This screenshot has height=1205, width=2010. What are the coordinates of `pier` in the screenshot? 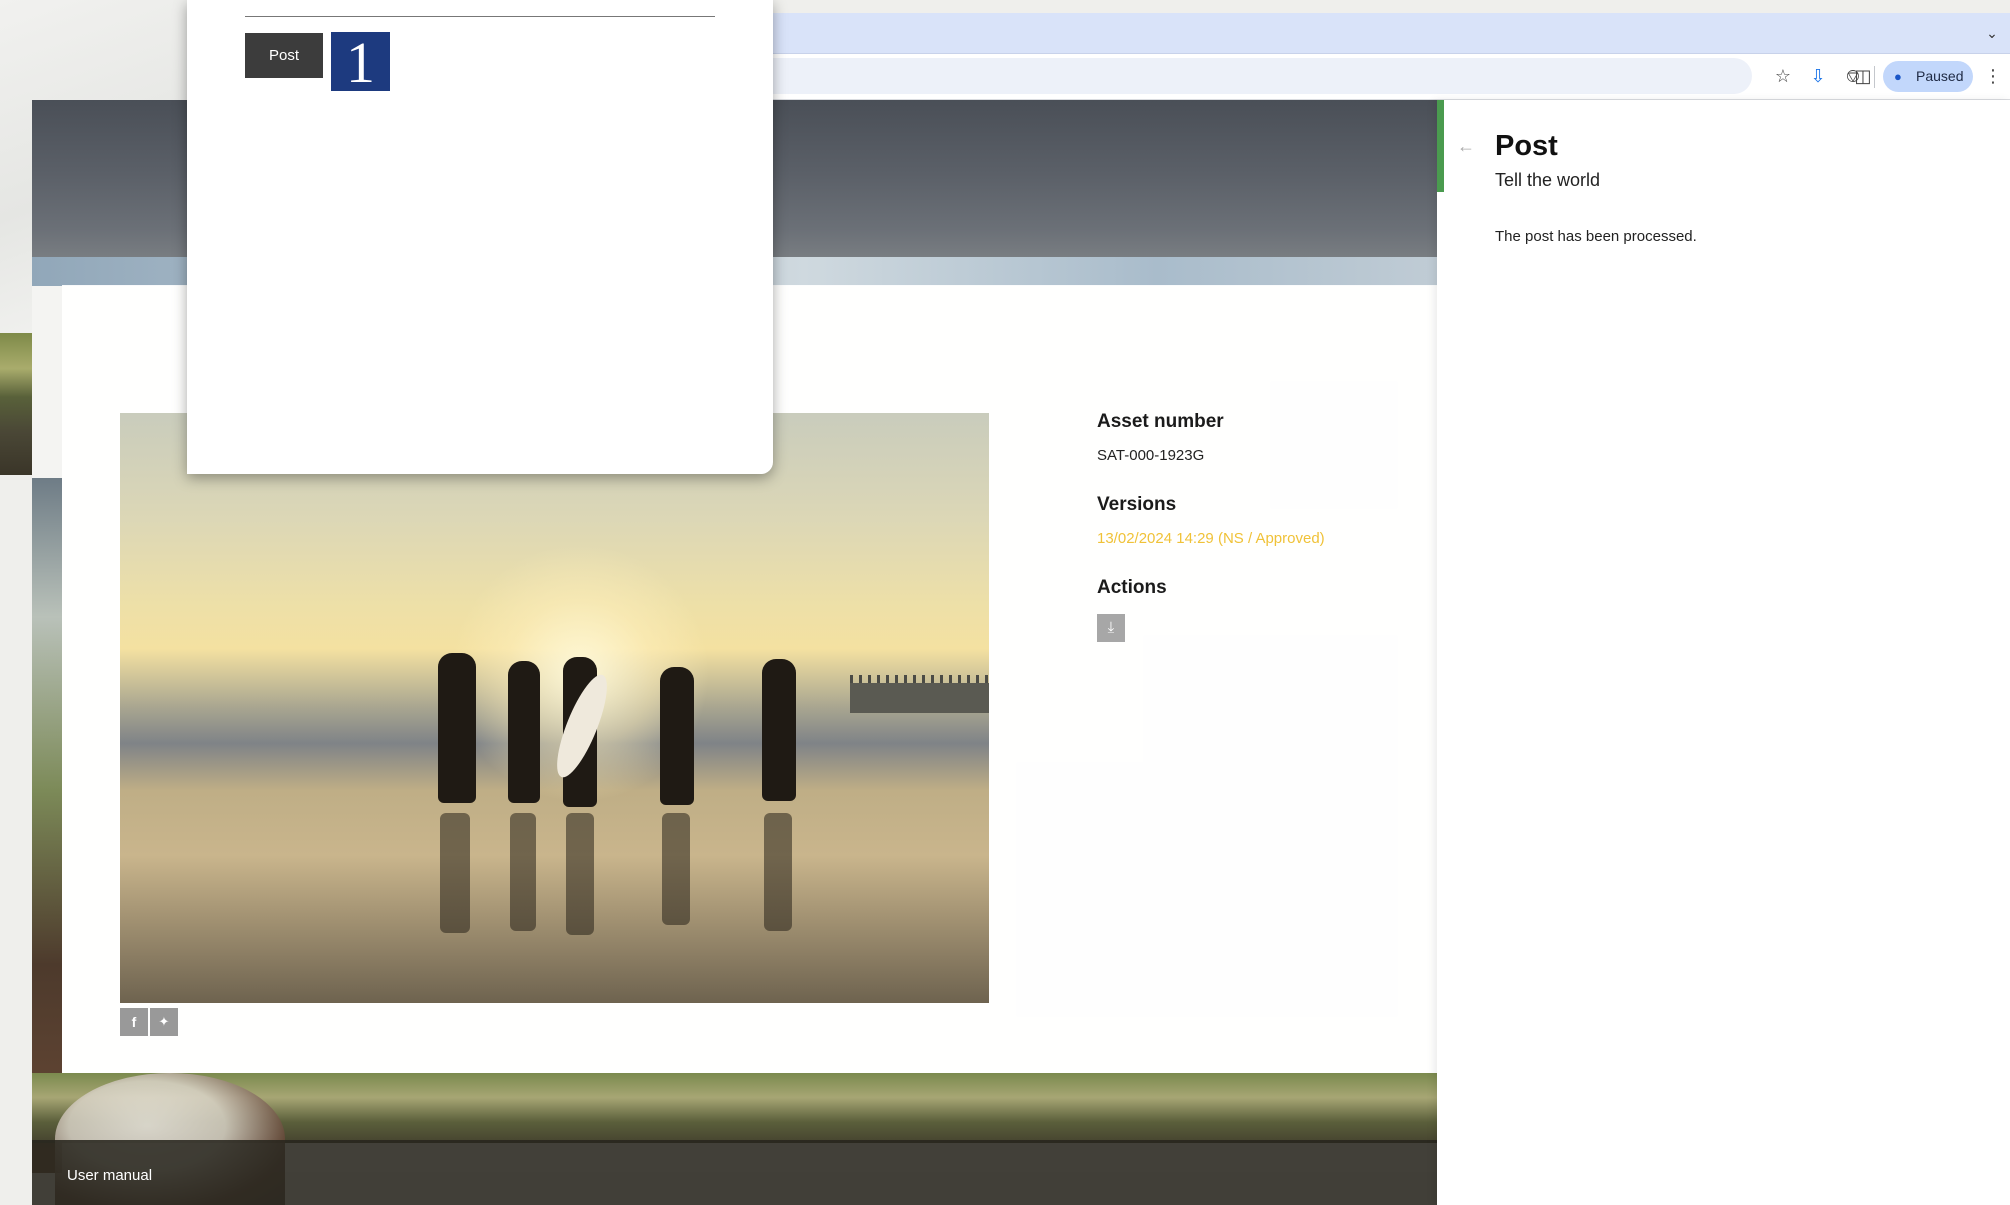 It's located at (919, 698).